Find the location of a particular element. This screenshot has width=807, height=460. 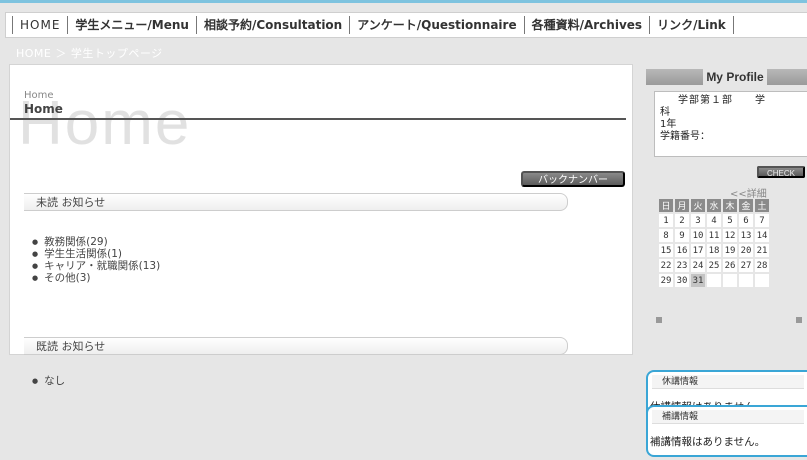

day-cell: 19 is located at coordinates (730, 250).